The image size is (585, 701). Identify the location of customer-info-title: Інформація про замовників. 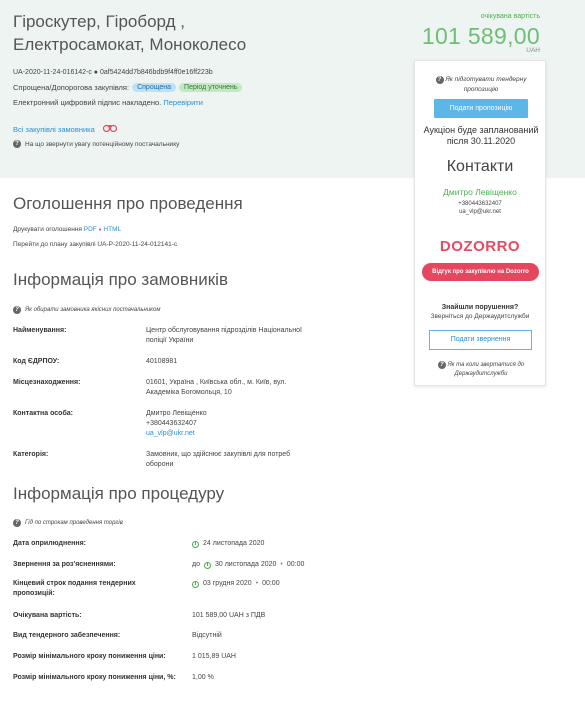
(120, 279).